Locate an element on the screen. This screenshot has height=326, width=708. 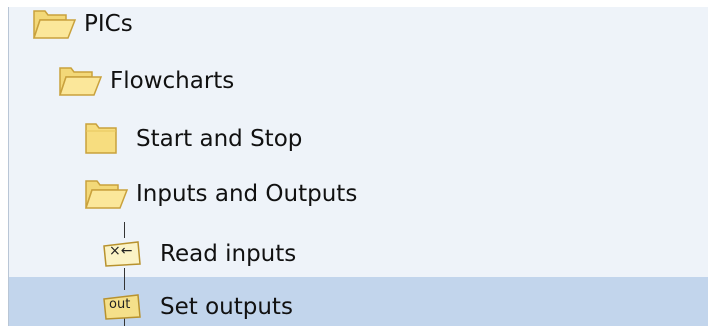
tree-item-read-inputs: ×← Read inputs is located at coordinates (199, 254).